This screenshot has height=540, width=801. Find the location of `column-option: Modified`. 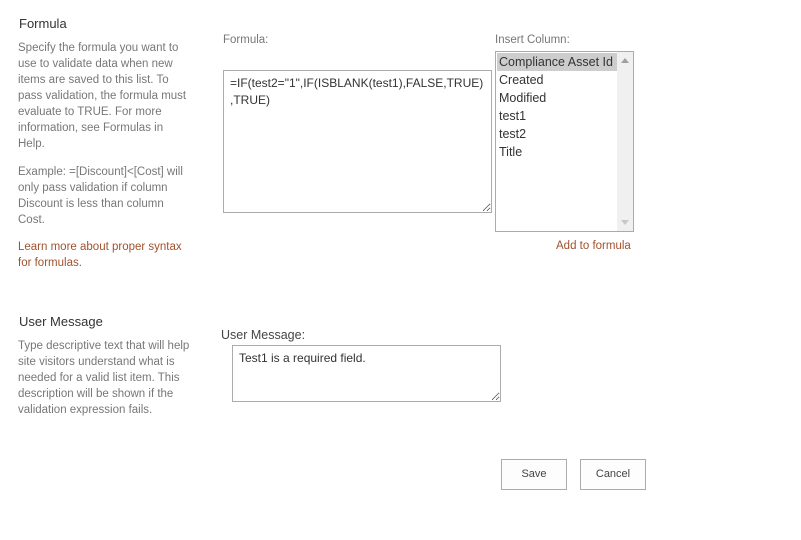

column-option: Modified is located at coordinates (557, 98).